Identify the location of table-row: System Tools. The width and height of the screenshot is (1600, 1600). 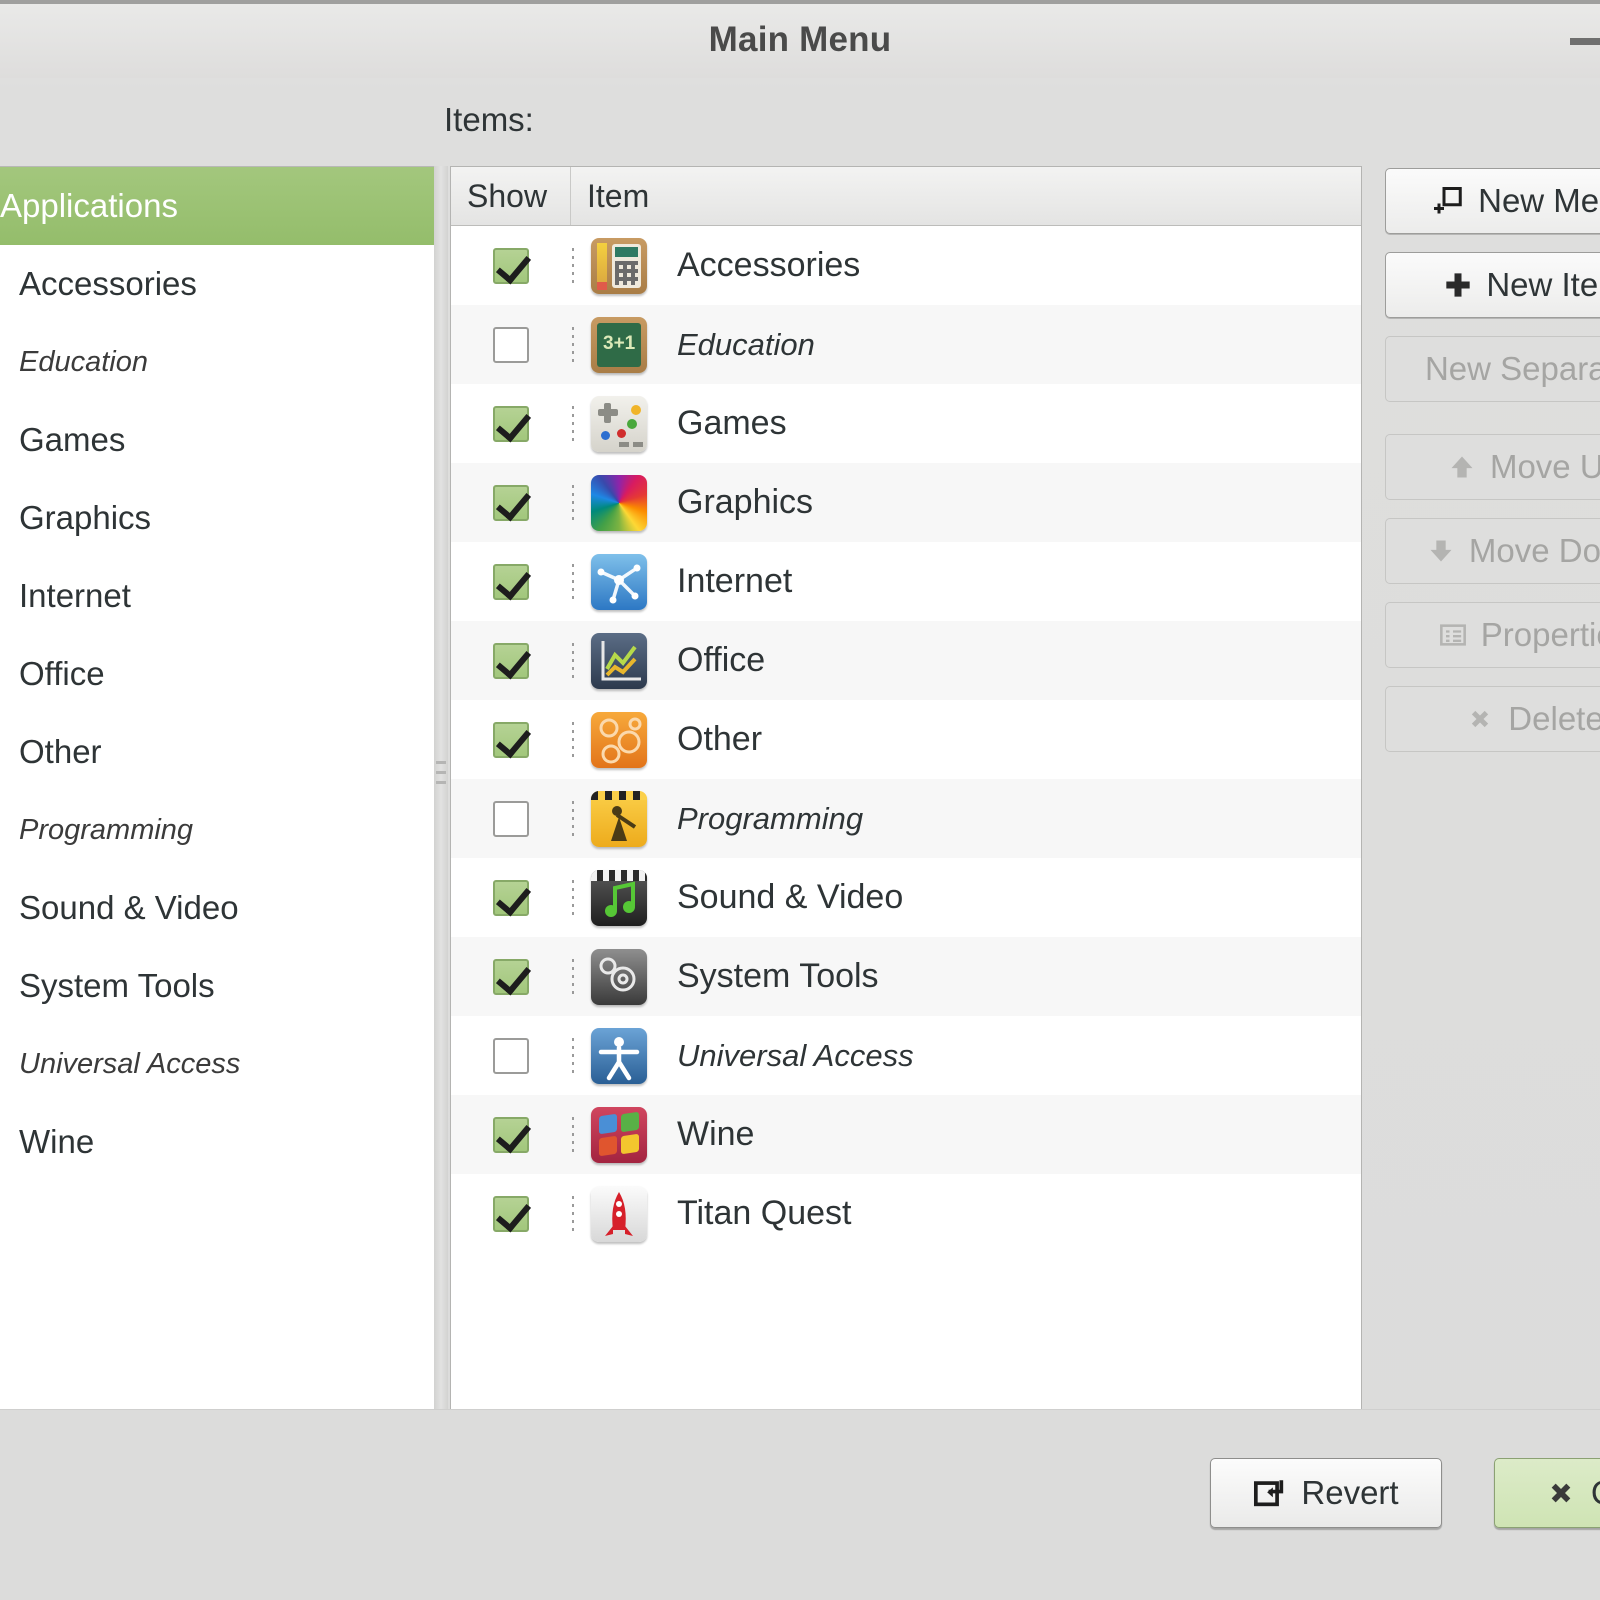
(906, 976).